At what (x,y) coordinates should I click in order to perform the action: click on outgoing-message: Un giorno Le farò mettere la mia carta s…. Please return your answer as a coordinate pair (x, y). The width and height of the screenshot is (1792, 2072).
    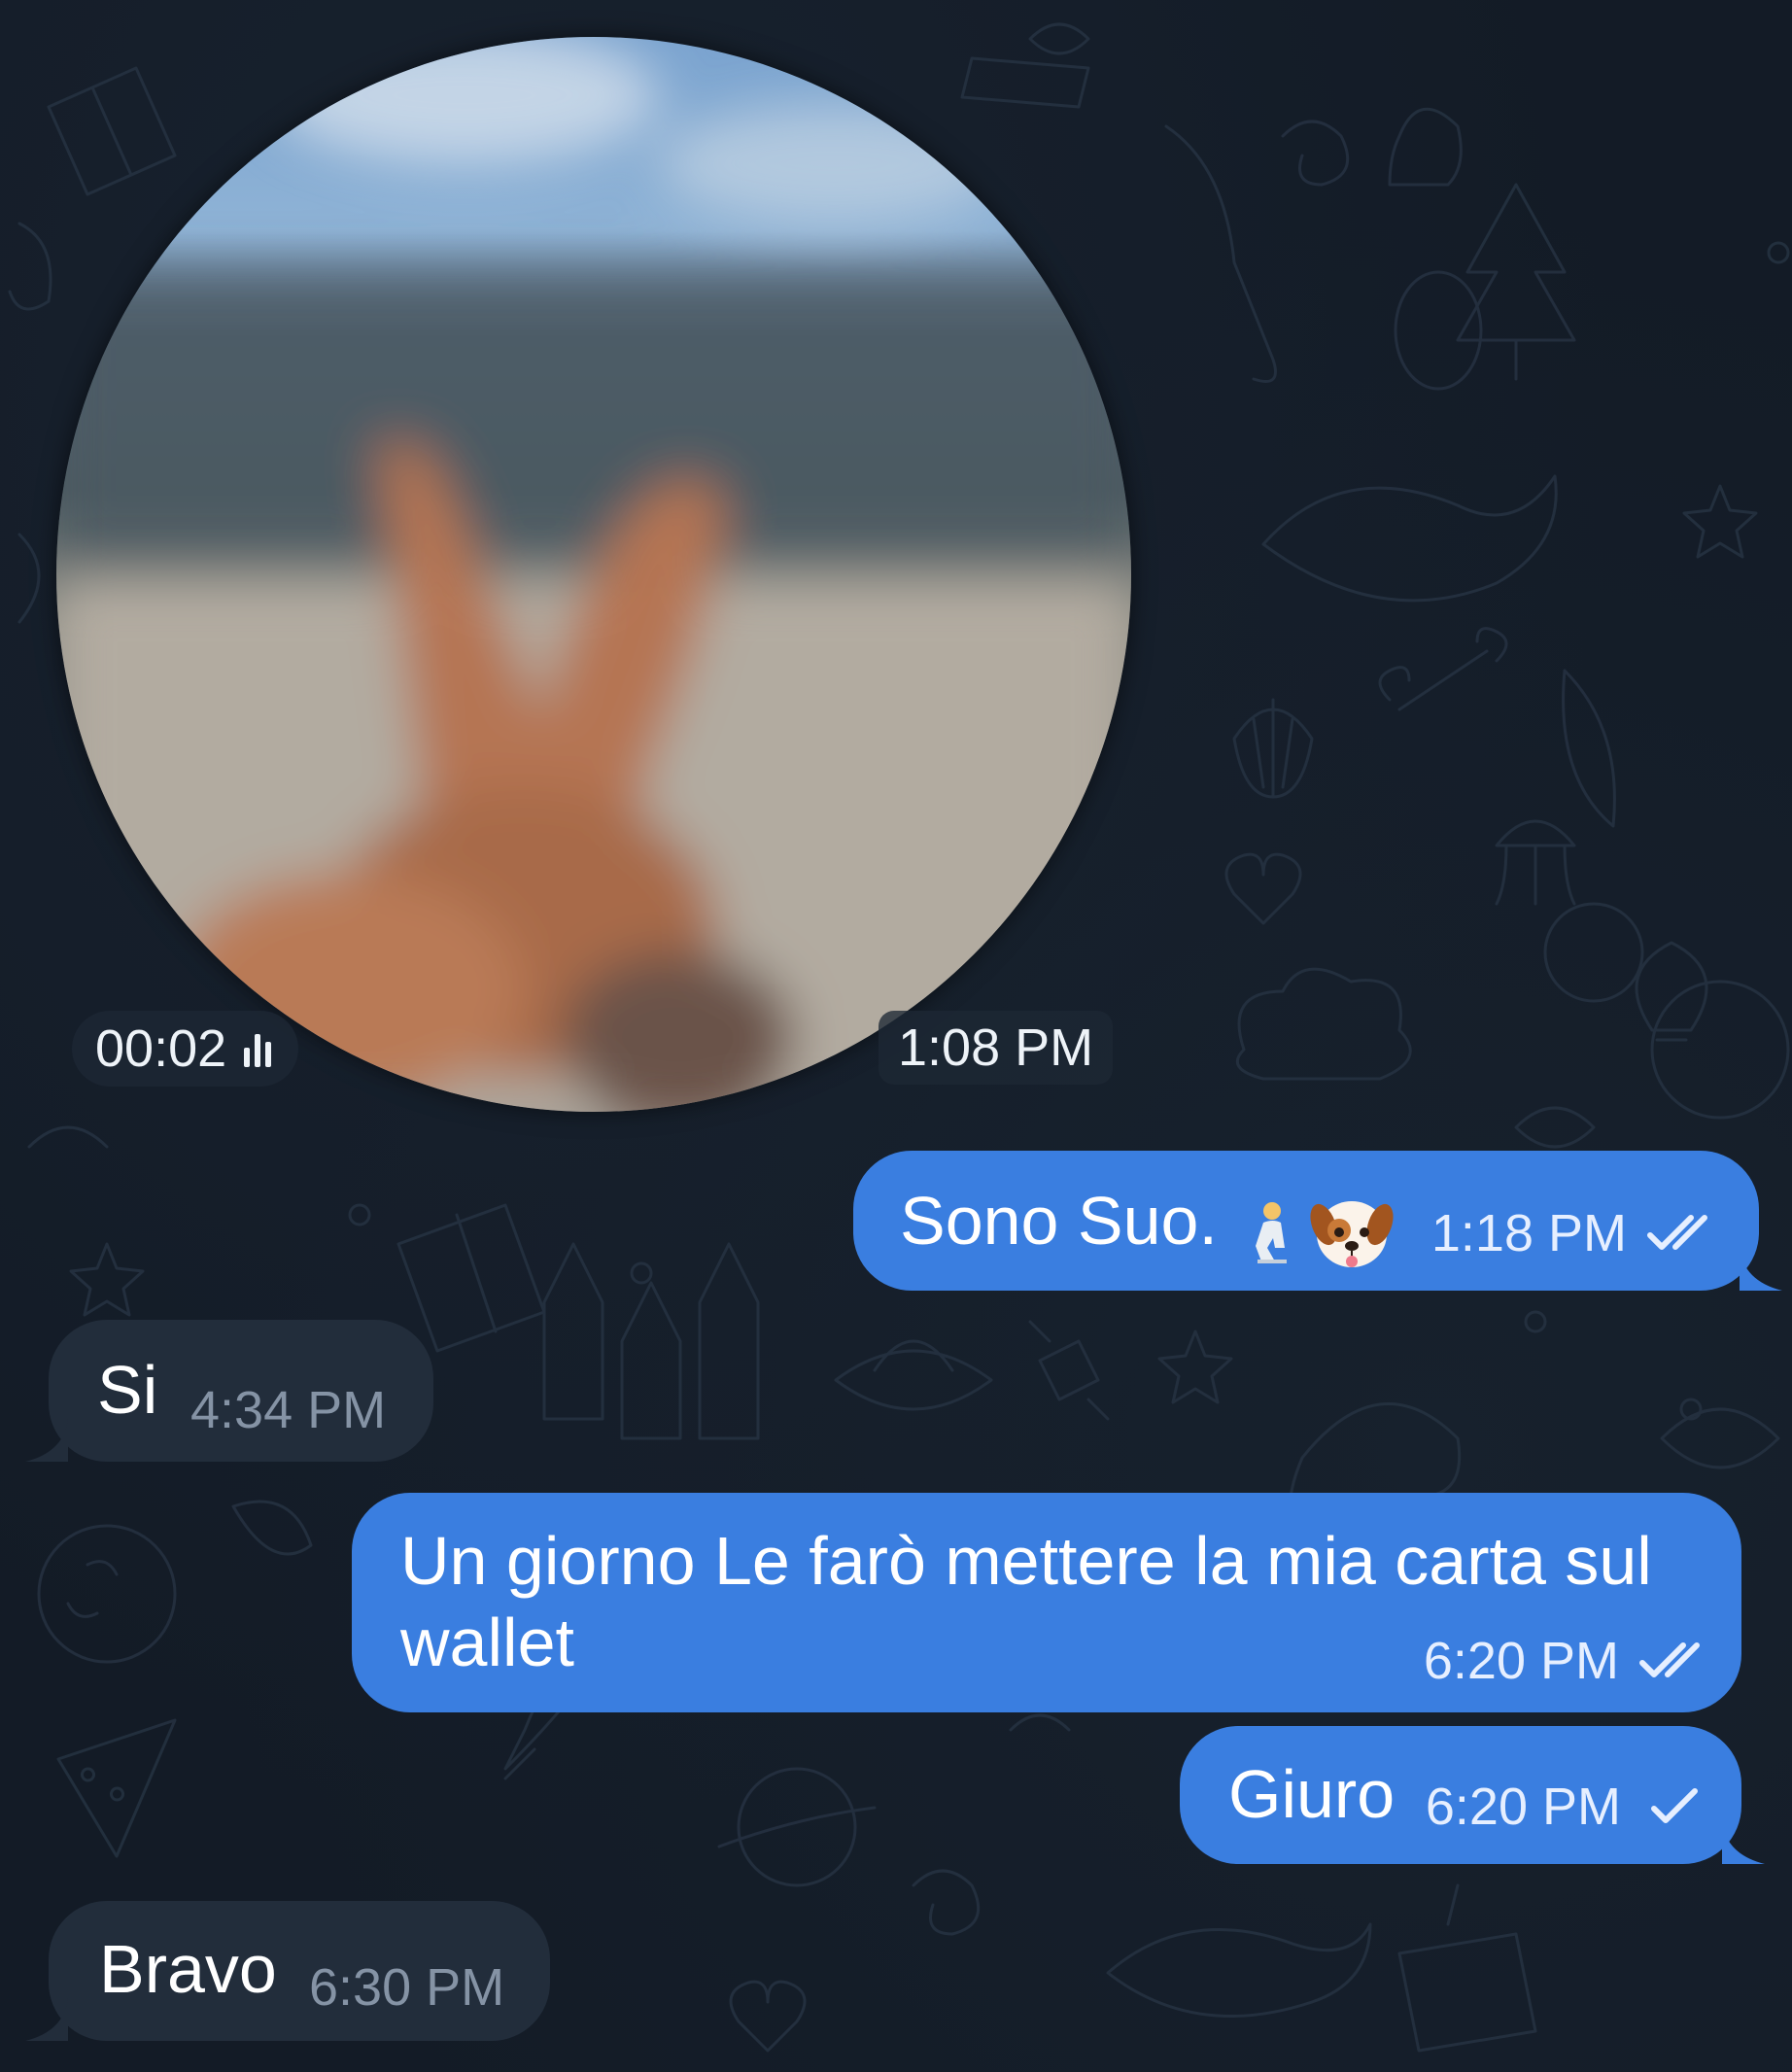
    Looking at the image, I should click on (1046, 1602).